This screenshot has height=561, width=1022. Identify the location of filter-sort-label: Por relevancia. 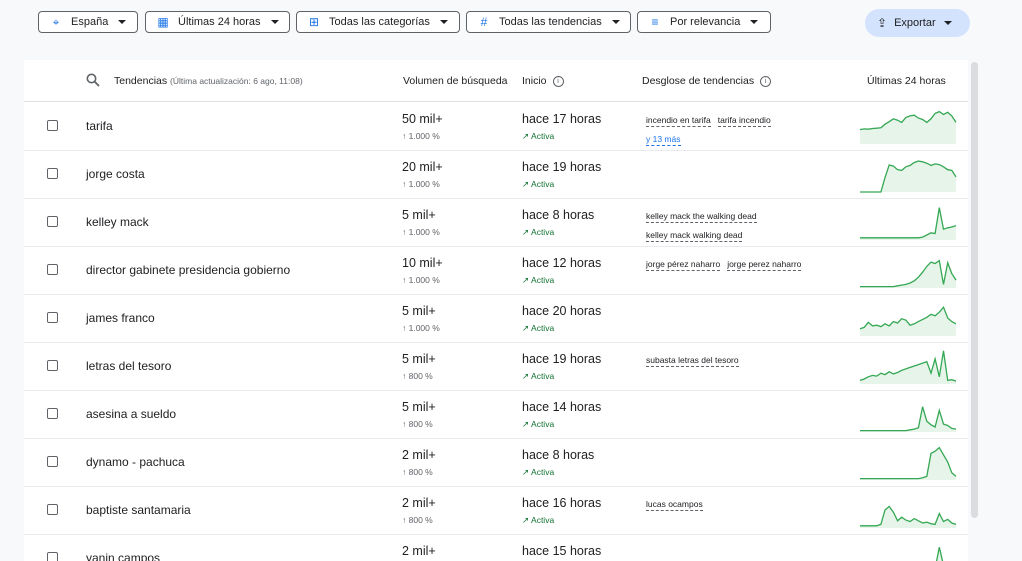
(705, 22).